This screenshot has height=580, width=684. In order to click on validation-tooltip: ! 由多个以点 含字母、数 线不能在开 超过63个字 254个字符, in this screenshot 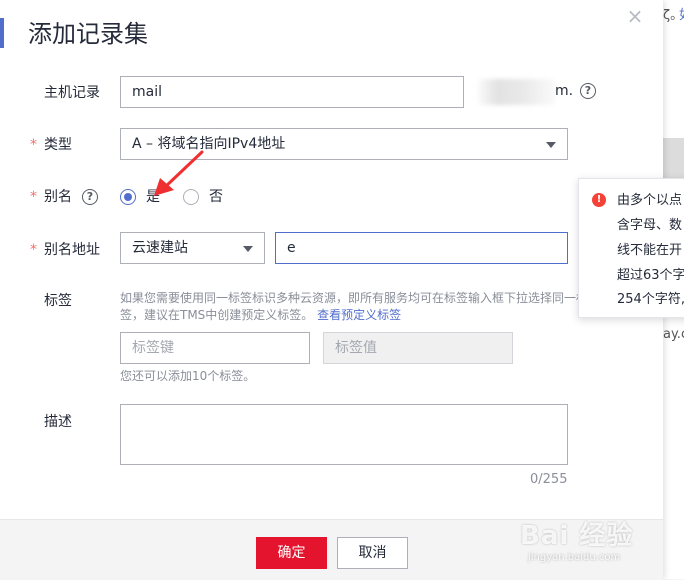, I will do `click(631, 248)`.